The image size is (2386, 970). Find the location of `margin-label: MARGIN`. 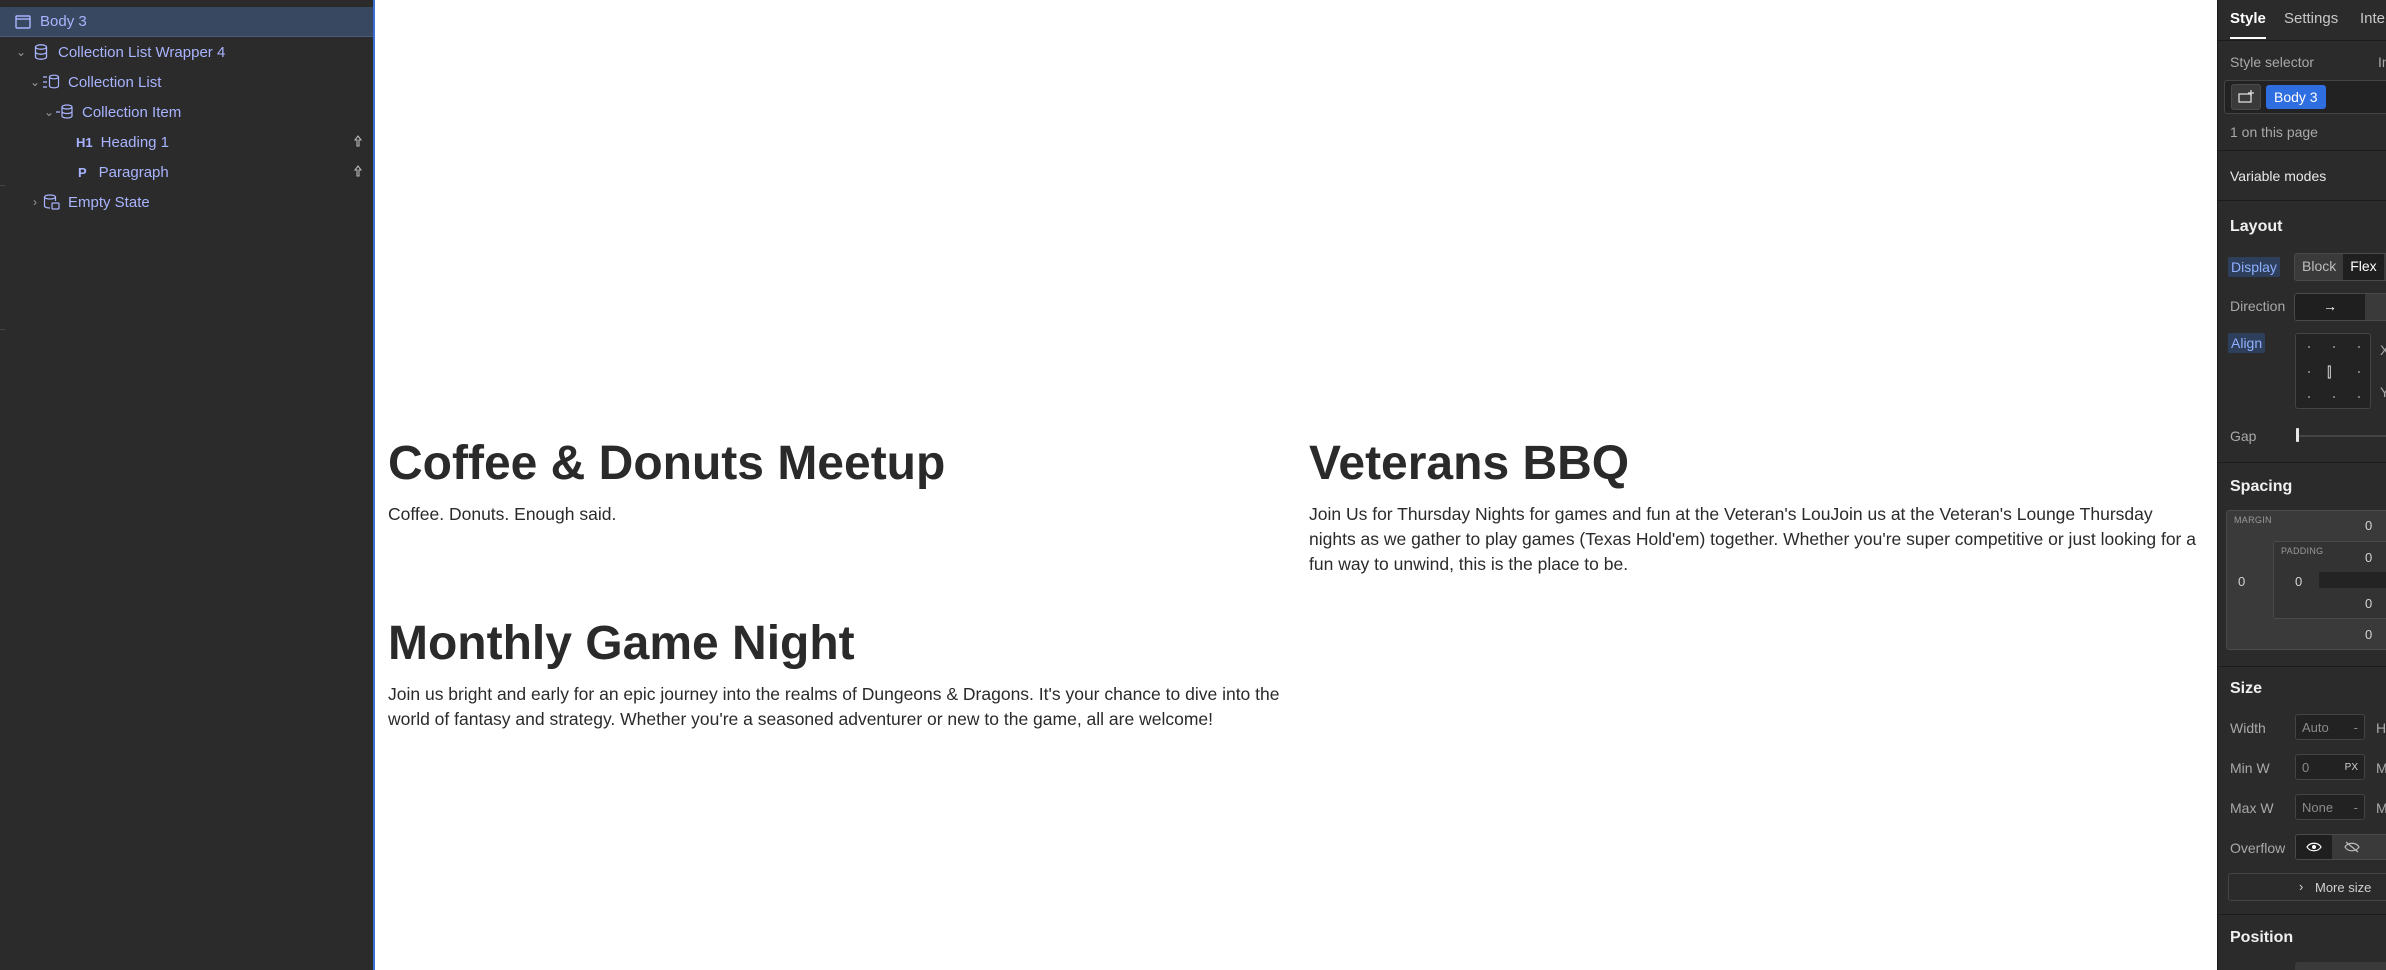

margin-label: MARGIN is located at coordinates (2253, 520).